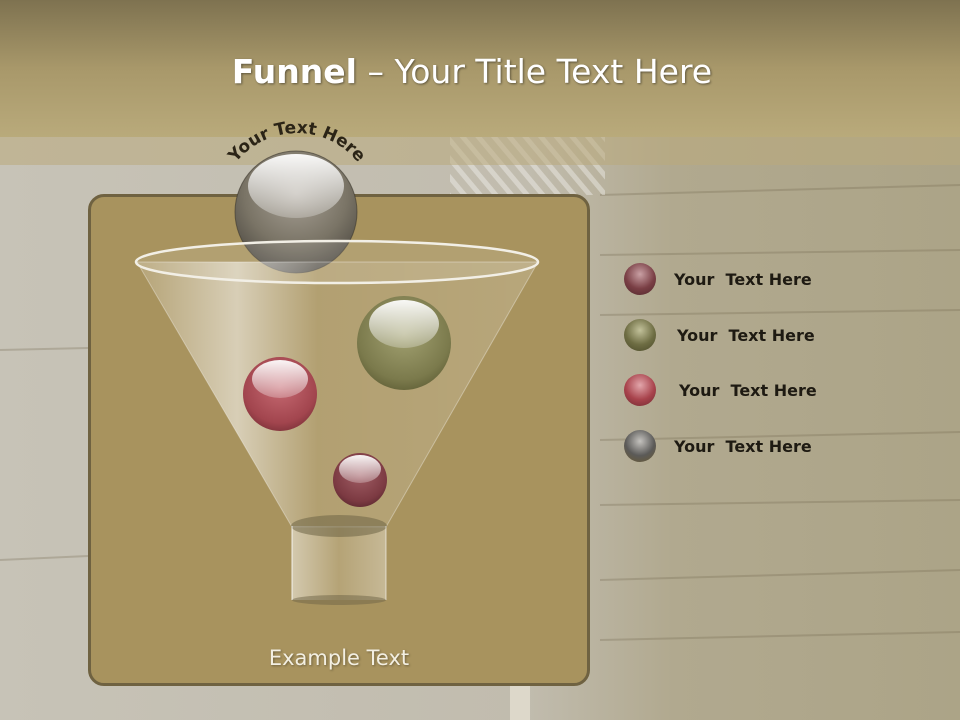  I want to click on example-text: Example Text, so click(339, 658).